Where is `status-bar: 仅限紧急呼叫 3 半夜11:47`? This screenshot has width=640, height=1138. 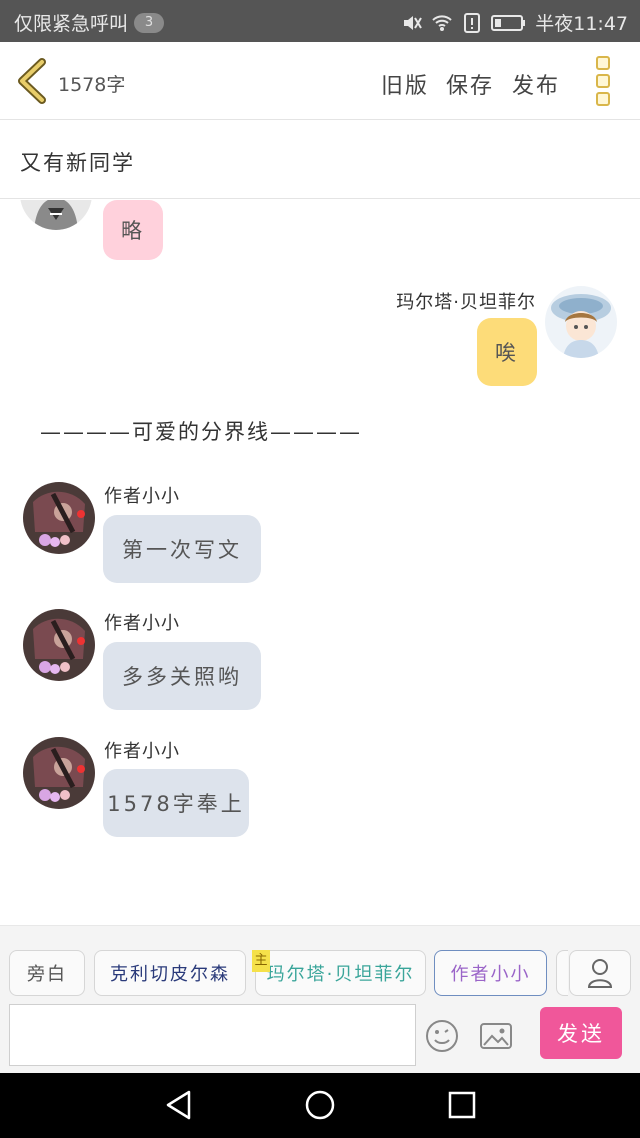
status-bar: 仅限紧急呼叫 3 半夜11:47 is located at coordinates (320, 21).